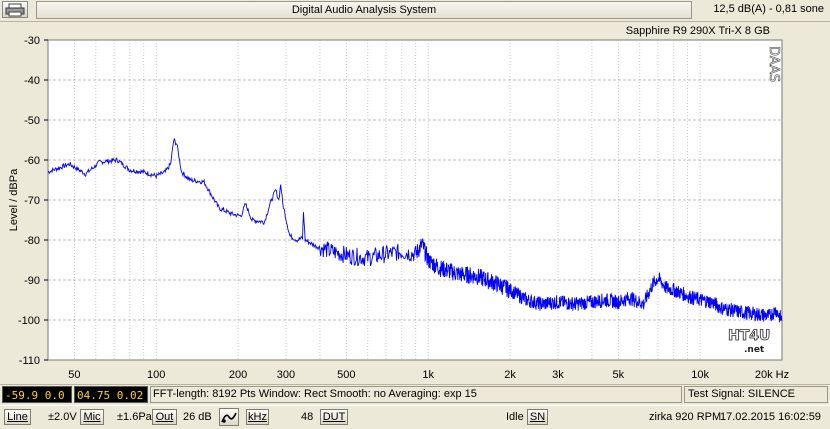 This screenshot has width=830, height=429. I want to click on y-tick-label: -100, so click(29, 321).